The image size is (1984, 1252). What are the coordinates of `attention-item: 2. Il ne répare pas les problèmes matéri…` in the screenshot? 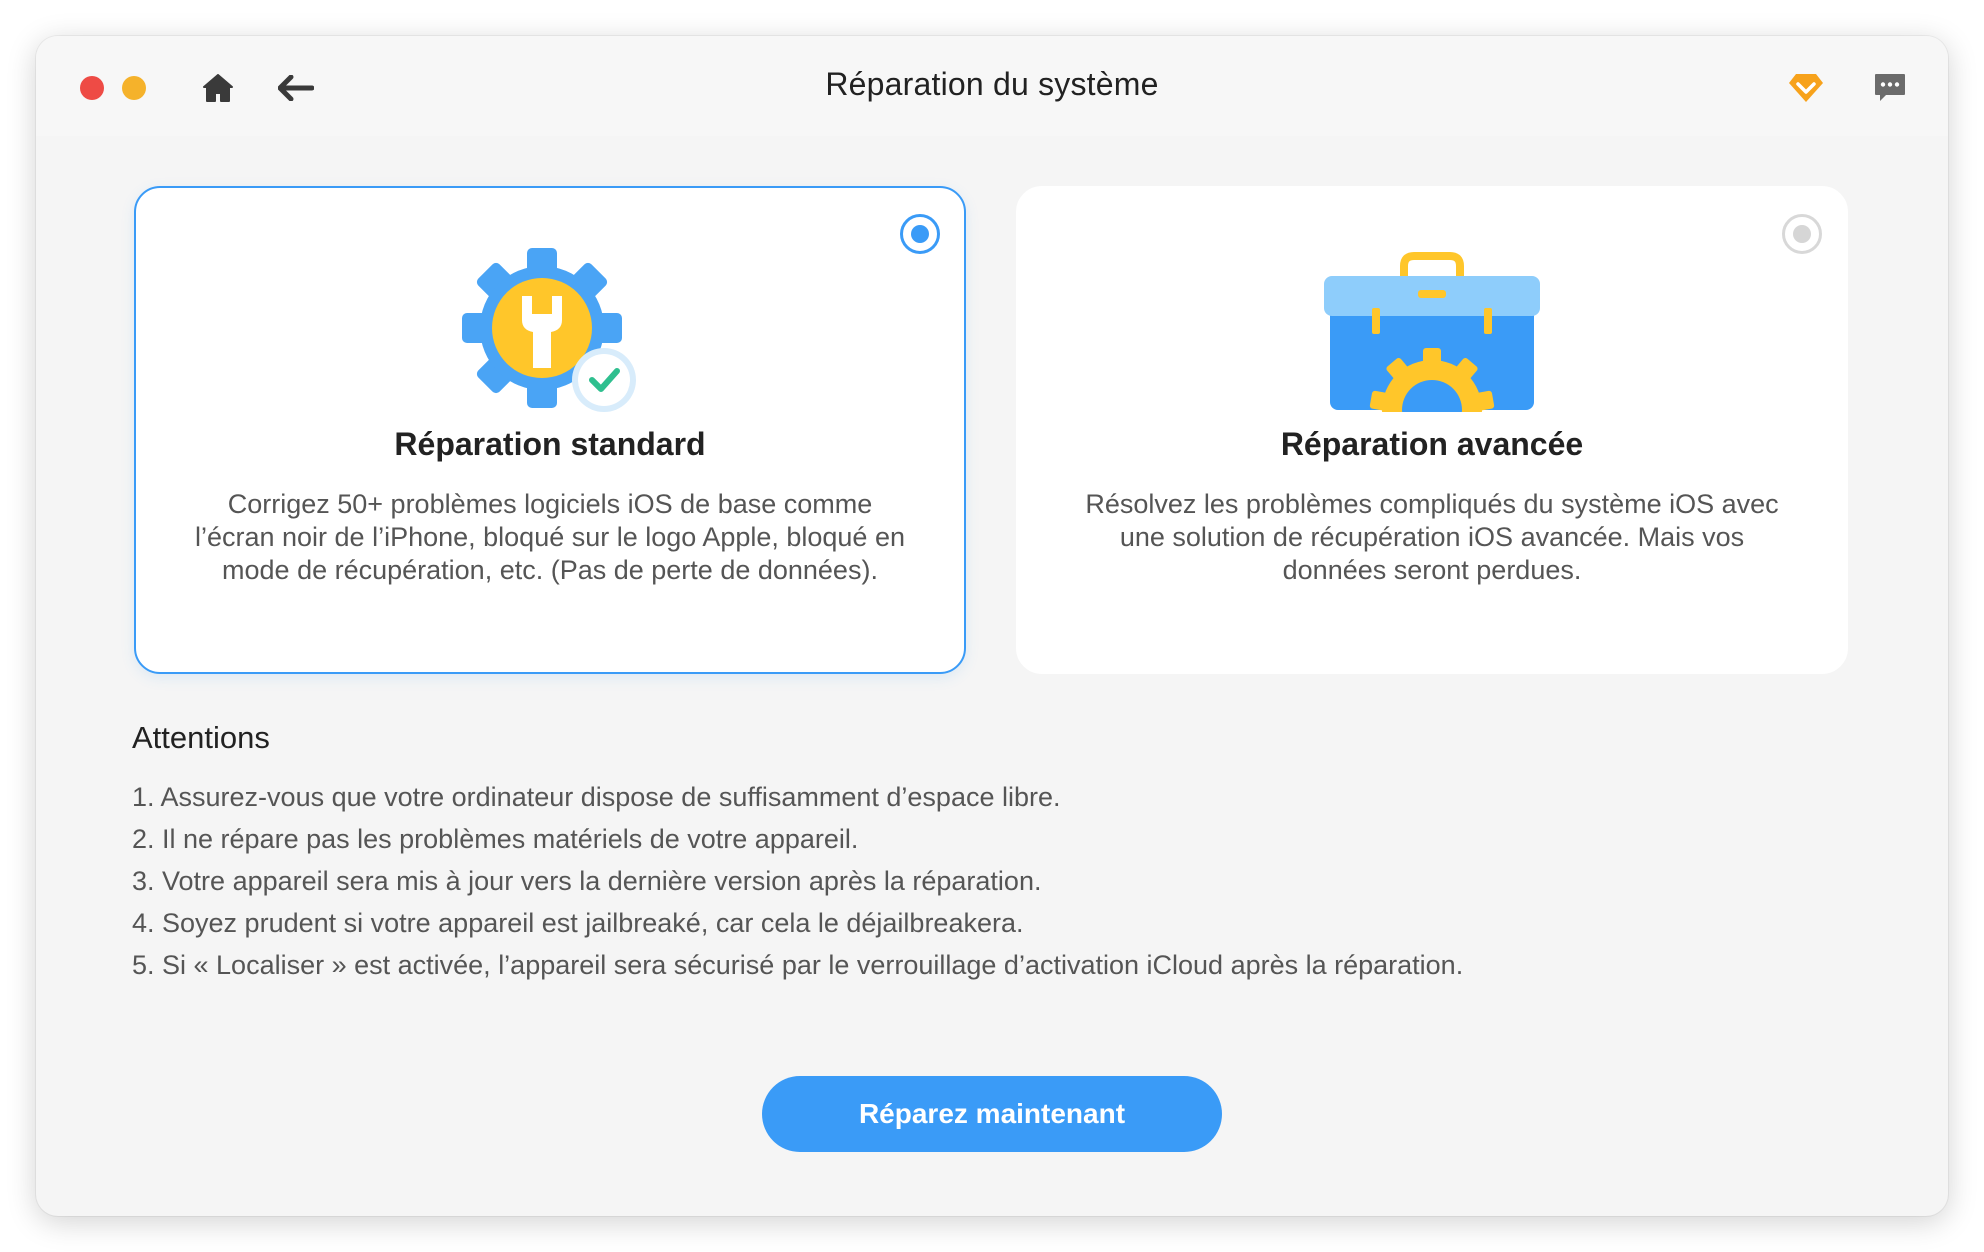 It's located at (495, 839).